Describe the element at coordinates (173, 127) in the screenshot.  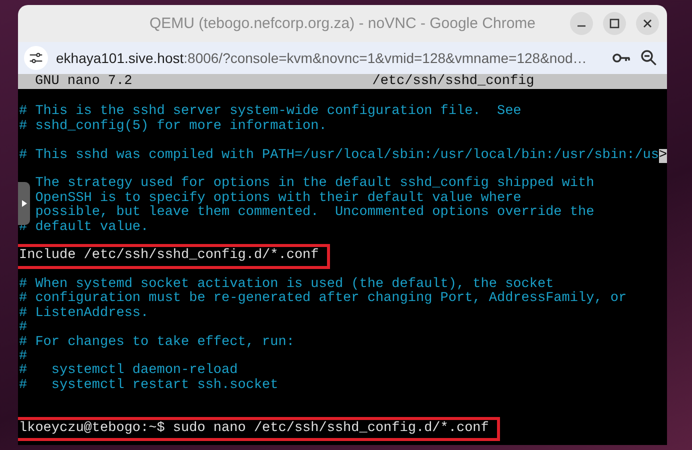
I see `code-line: # sshd_config(5) for more information.` at that location.